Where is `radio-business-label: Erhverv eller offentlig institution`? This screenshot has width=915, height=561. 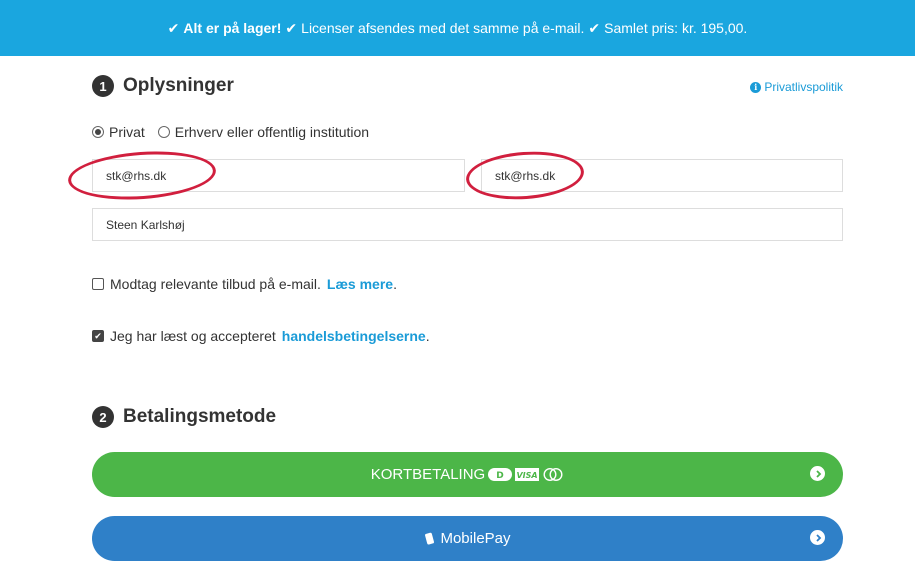
radio-business-label: Erhverv eller offentlig institution is located at coordinates (272, 132).